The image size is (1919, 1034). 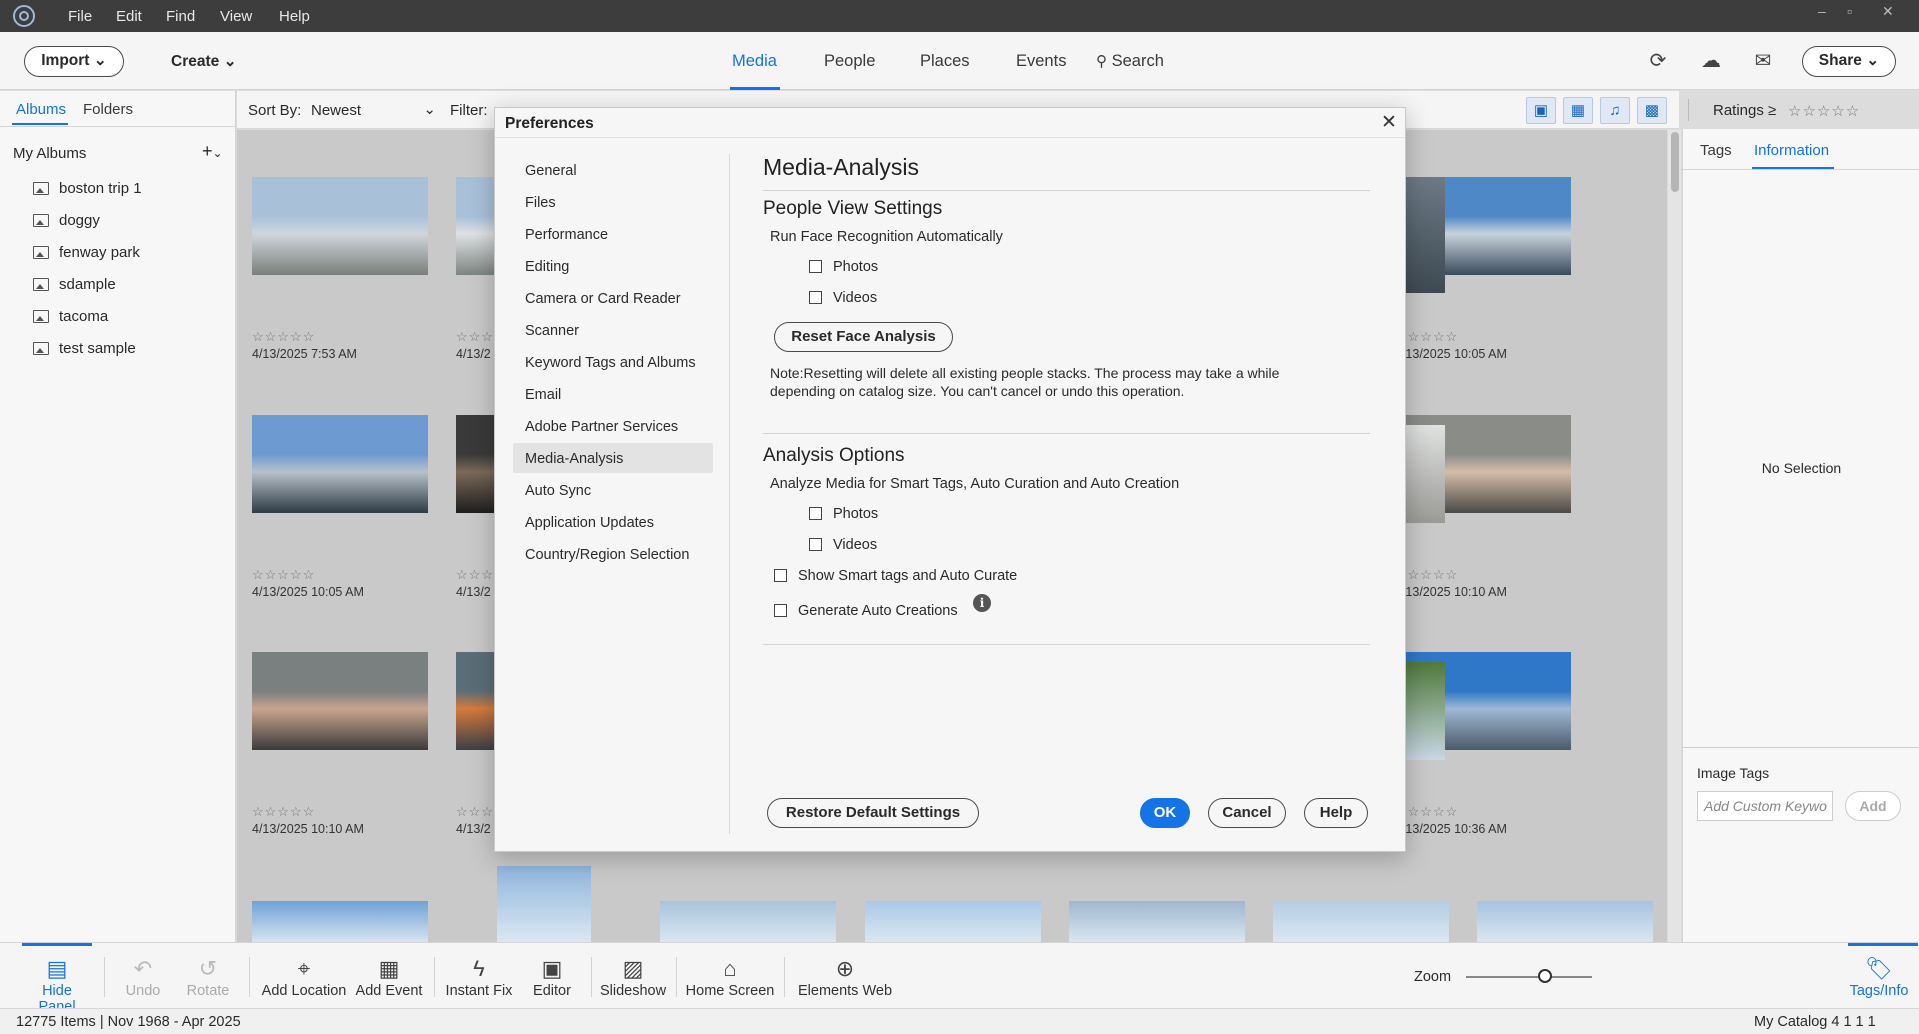 What do you see at coordinates (1615, 110) in the screenshot?
I see `audio-filter-icon: ♫` at bounding box center [1615, 110].